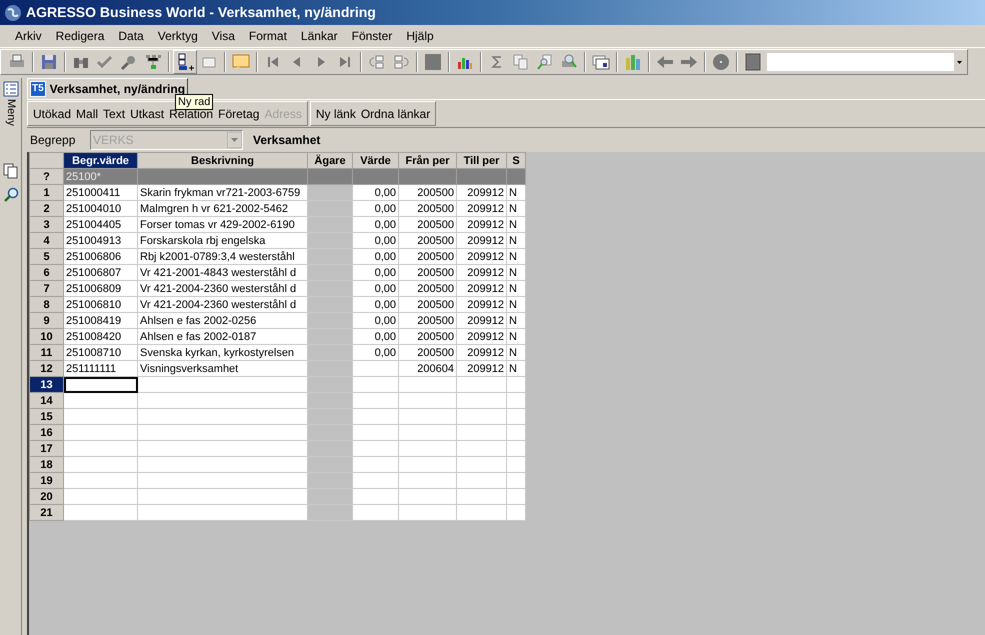  What do you see at coordinates (223, 320) in the screenshot?
I see `table-cell: Ahlsen e fas 2002-0256` at bounding box center [223, 320].